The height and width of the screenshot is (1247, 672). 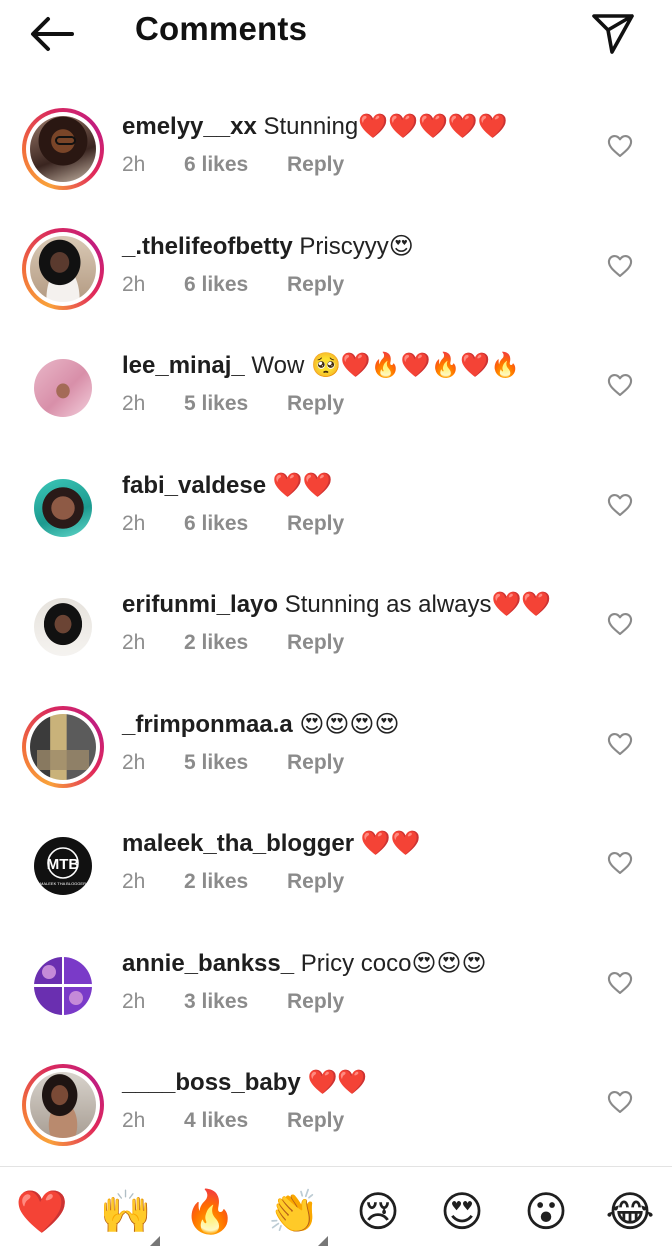 What do you see at coordinates (357, 860) in the screenshot?
I see `comment-body: maleek_tha_blogger ❤️❤️ 2h 2 likes Reply` at bounding box center [357, 860].